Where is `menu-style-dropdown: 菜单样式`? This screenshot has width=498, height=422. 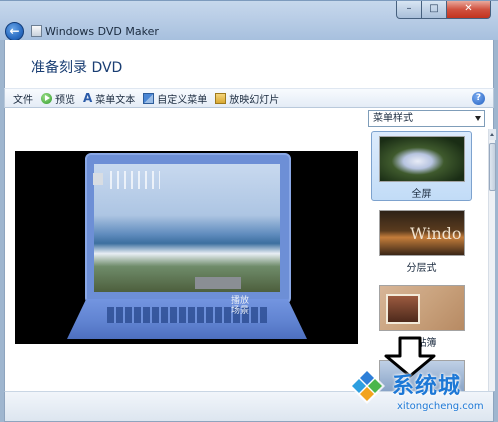
menu-style-dropdown: 菜单样式 is located at coordinates (426, 118).